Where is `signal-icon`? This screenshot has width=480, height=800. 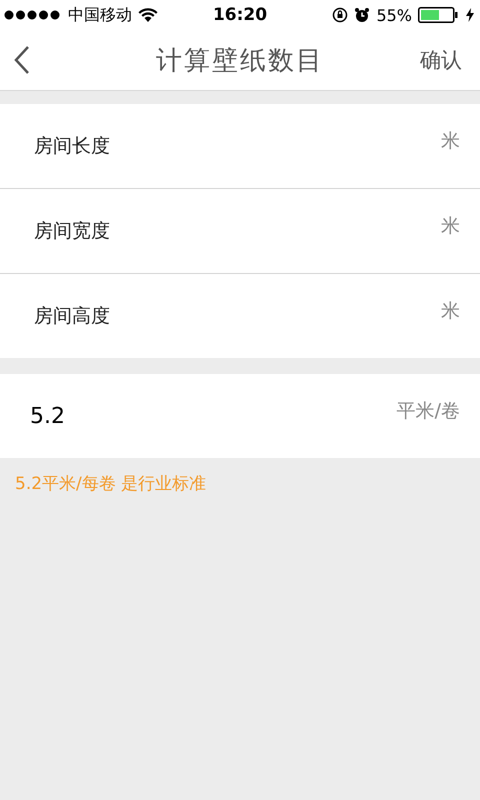 signal-icon is located at coordinates (33, 15).